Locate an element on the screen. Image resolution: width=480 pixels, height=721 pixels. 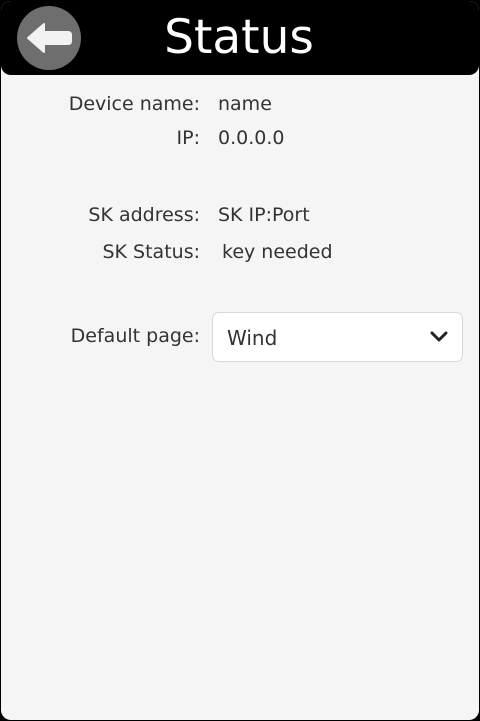
header-bar: Status is located at coordinates (240, 38).